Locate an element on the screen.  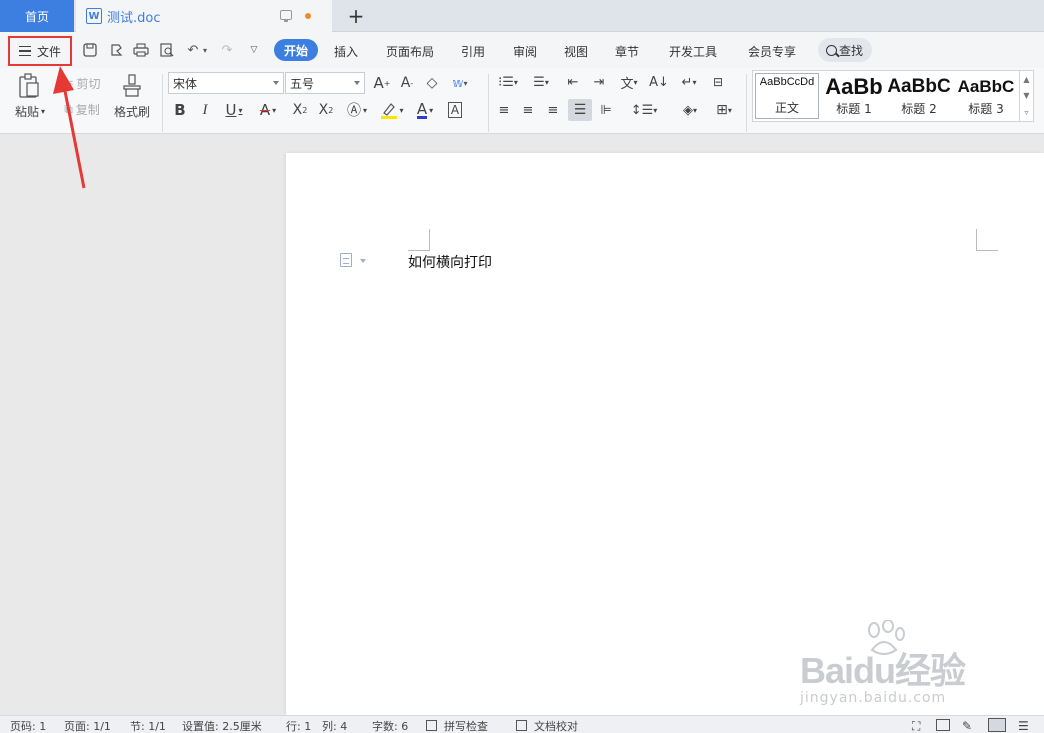
chevron-down-icon: ▼ is located at coordinates (1026, 95).